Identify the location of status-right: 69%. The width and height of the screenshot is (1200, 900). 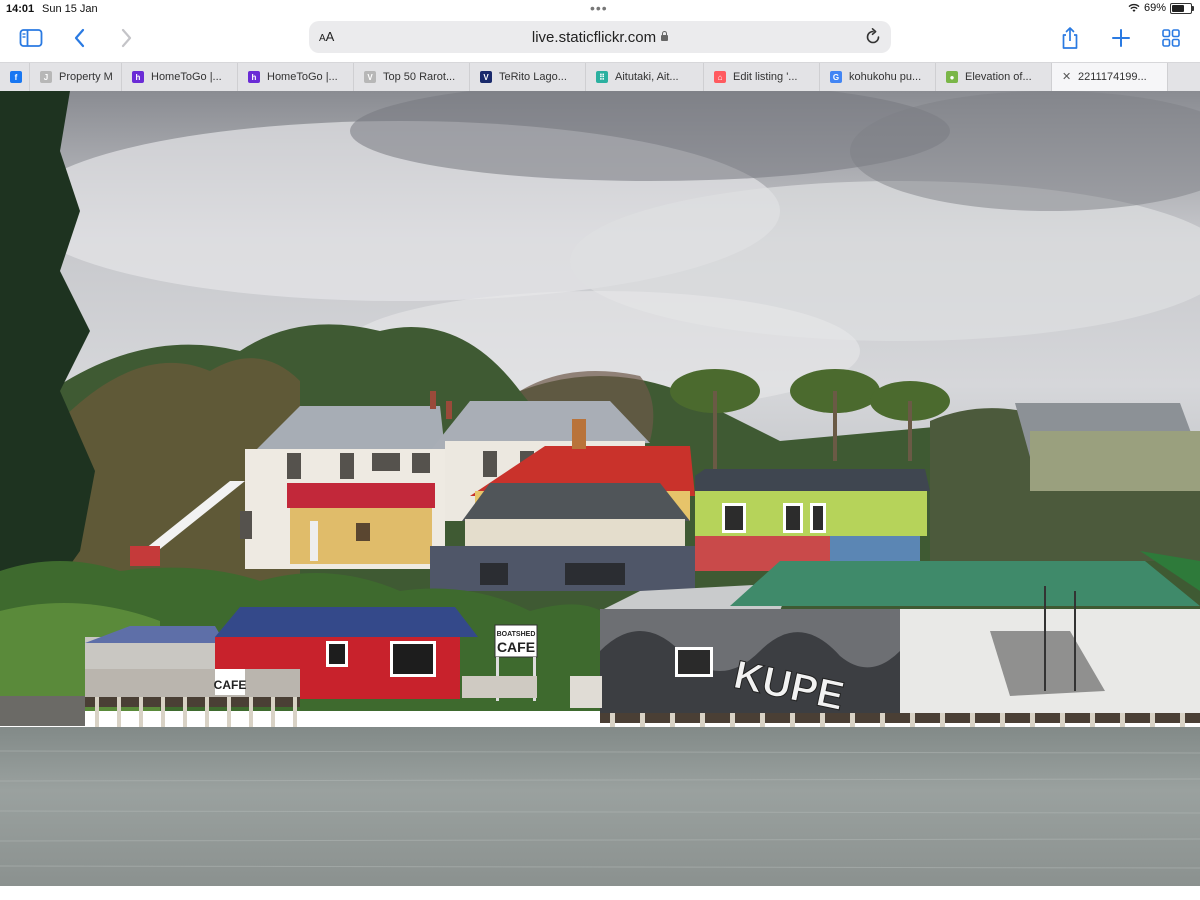
(1161, 8).